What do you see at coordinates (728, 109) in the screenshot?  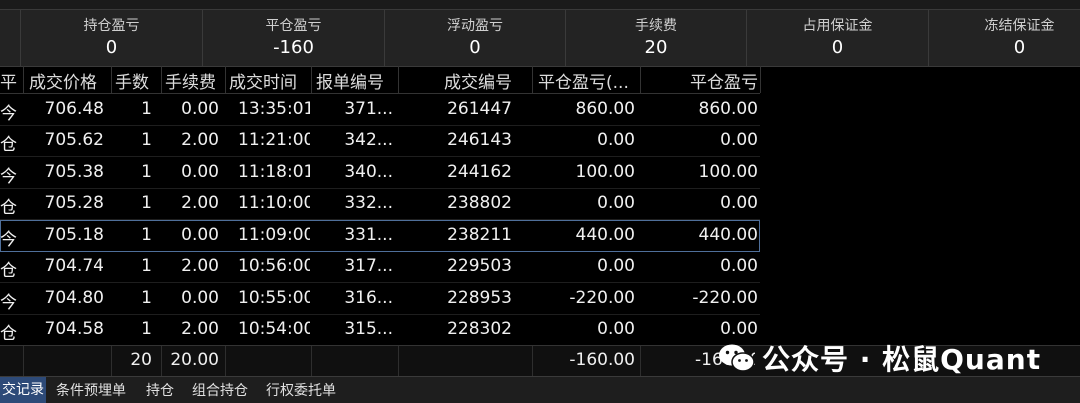 I see `cell-close-pnl-2: 860.00` at bounding box center [728, 109].